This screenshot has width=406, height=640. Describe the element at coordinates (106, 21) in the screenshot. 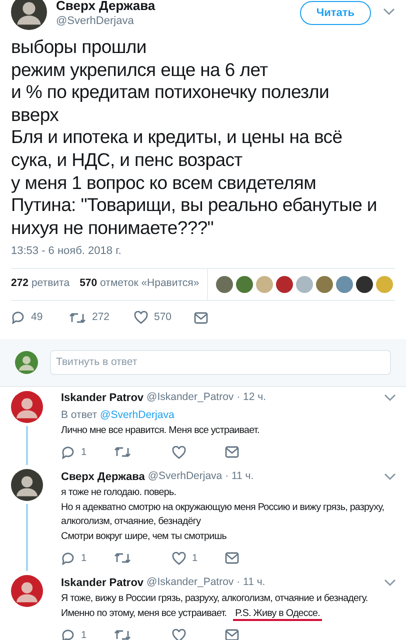

I see `author-handle: @SverhDerjava` at that location.